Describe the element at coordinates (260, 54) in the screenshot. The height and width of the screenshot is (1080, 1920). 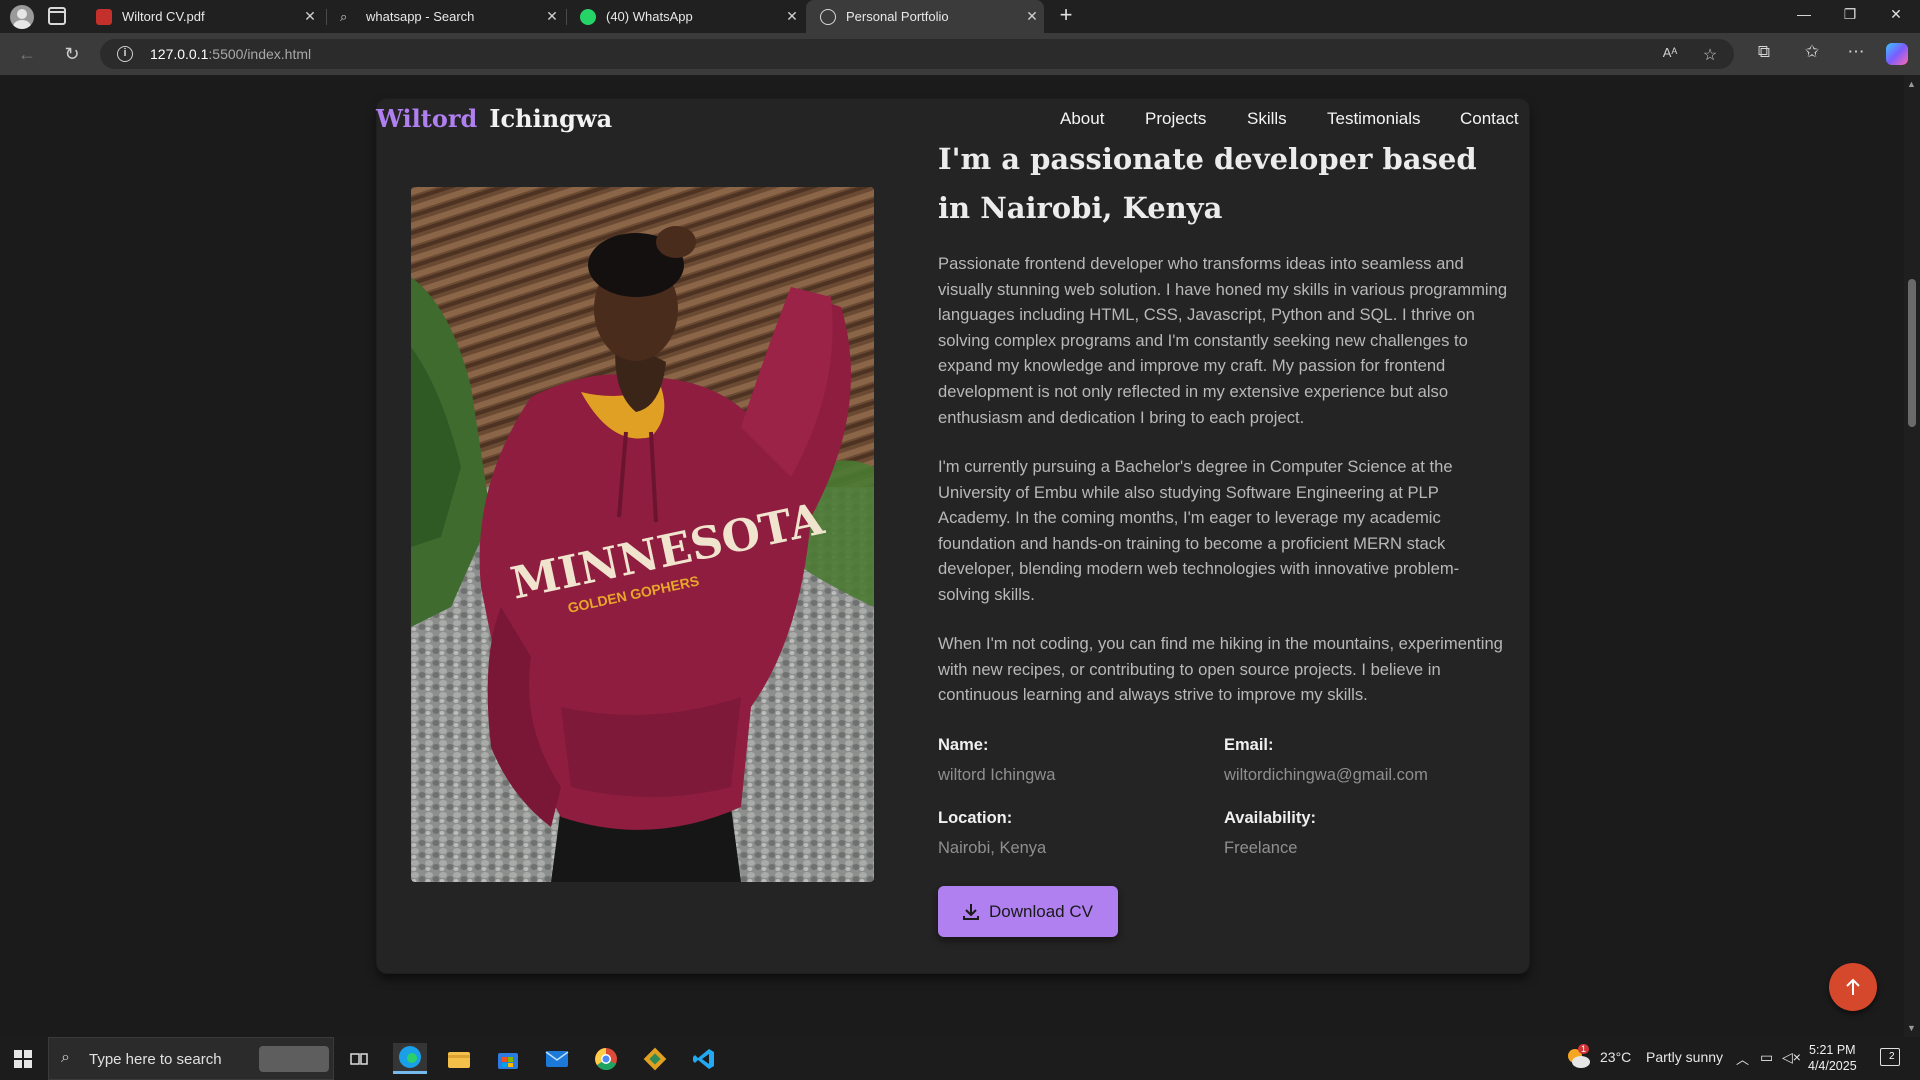
I see `url-path: :5500/index.html` at that location.